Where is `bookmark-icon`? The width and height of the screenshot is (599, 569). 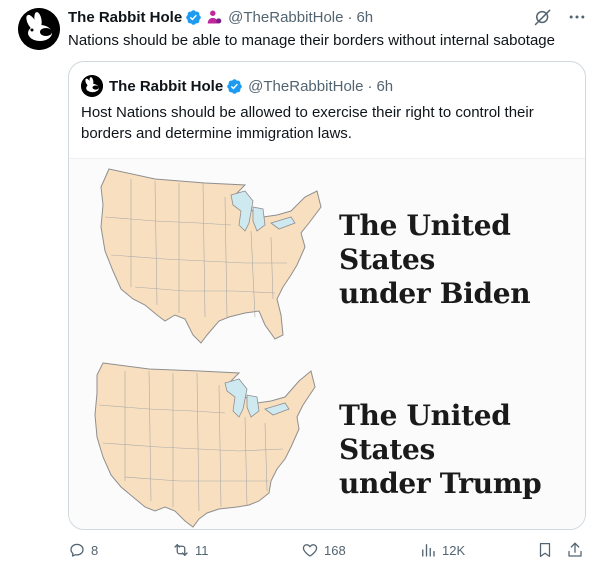
bookmark-icon is located at coordinates (545, 550).